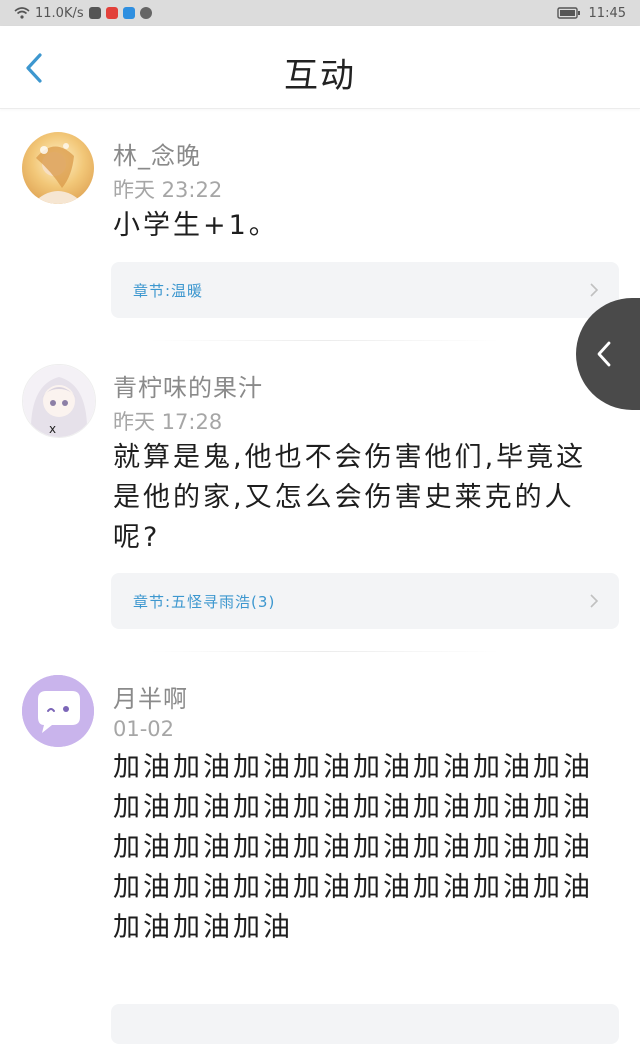 The image size is (640, 1044). What do you see at coordinates (320, 13) in the screenshot?
I see `status-bar: 11.0K/s 11:45` at bounding box center [320, 13].